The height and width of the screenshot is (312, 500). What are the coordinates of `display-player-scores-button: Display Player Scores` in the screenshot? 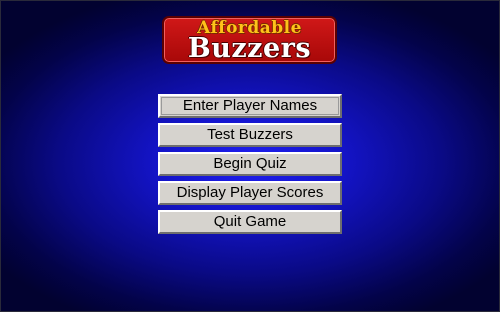 It's located at (250, 193).